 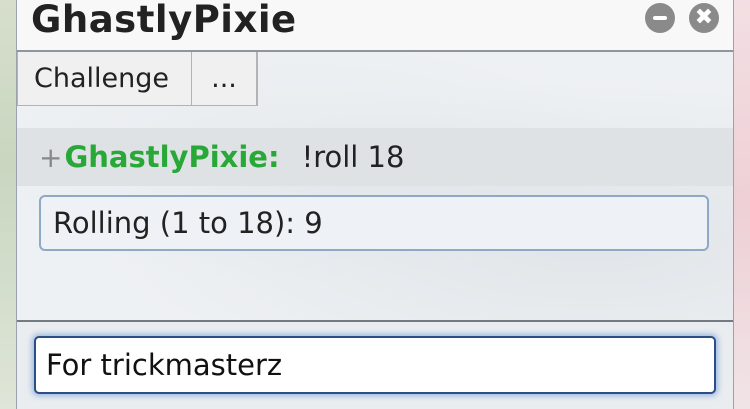 I want to click on challenge-button: Challenge, so click(x=104, y=79).